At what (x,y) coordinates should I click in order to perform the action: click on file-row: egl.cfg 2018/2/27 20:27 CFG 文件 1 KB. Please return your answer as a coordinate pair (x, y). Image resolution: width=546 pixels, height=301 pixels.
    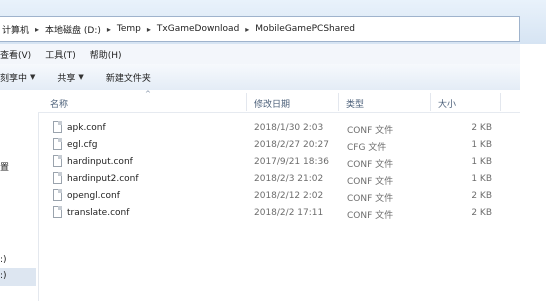
    Looking at the image, I should click on (292, 145).